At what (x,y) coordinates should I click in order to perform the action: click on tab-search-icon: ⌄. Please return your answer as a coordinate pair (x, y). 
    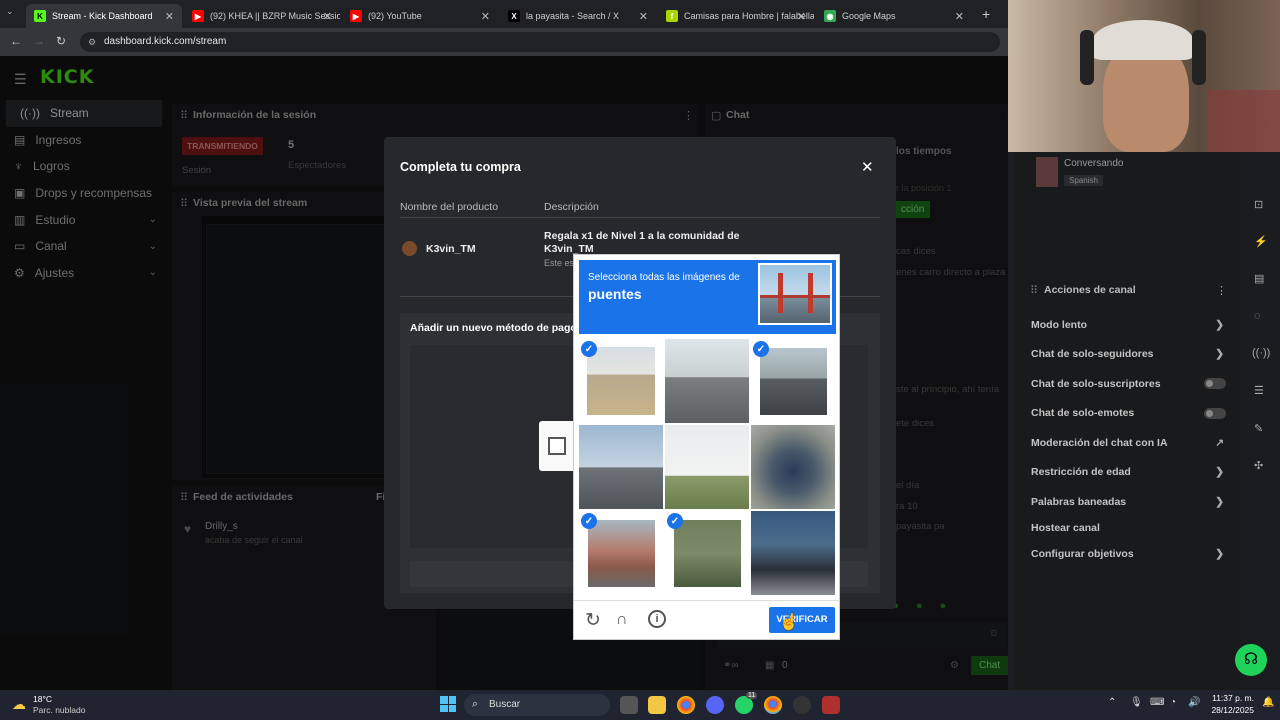
    Looking at the image, I should click on (14, 14).